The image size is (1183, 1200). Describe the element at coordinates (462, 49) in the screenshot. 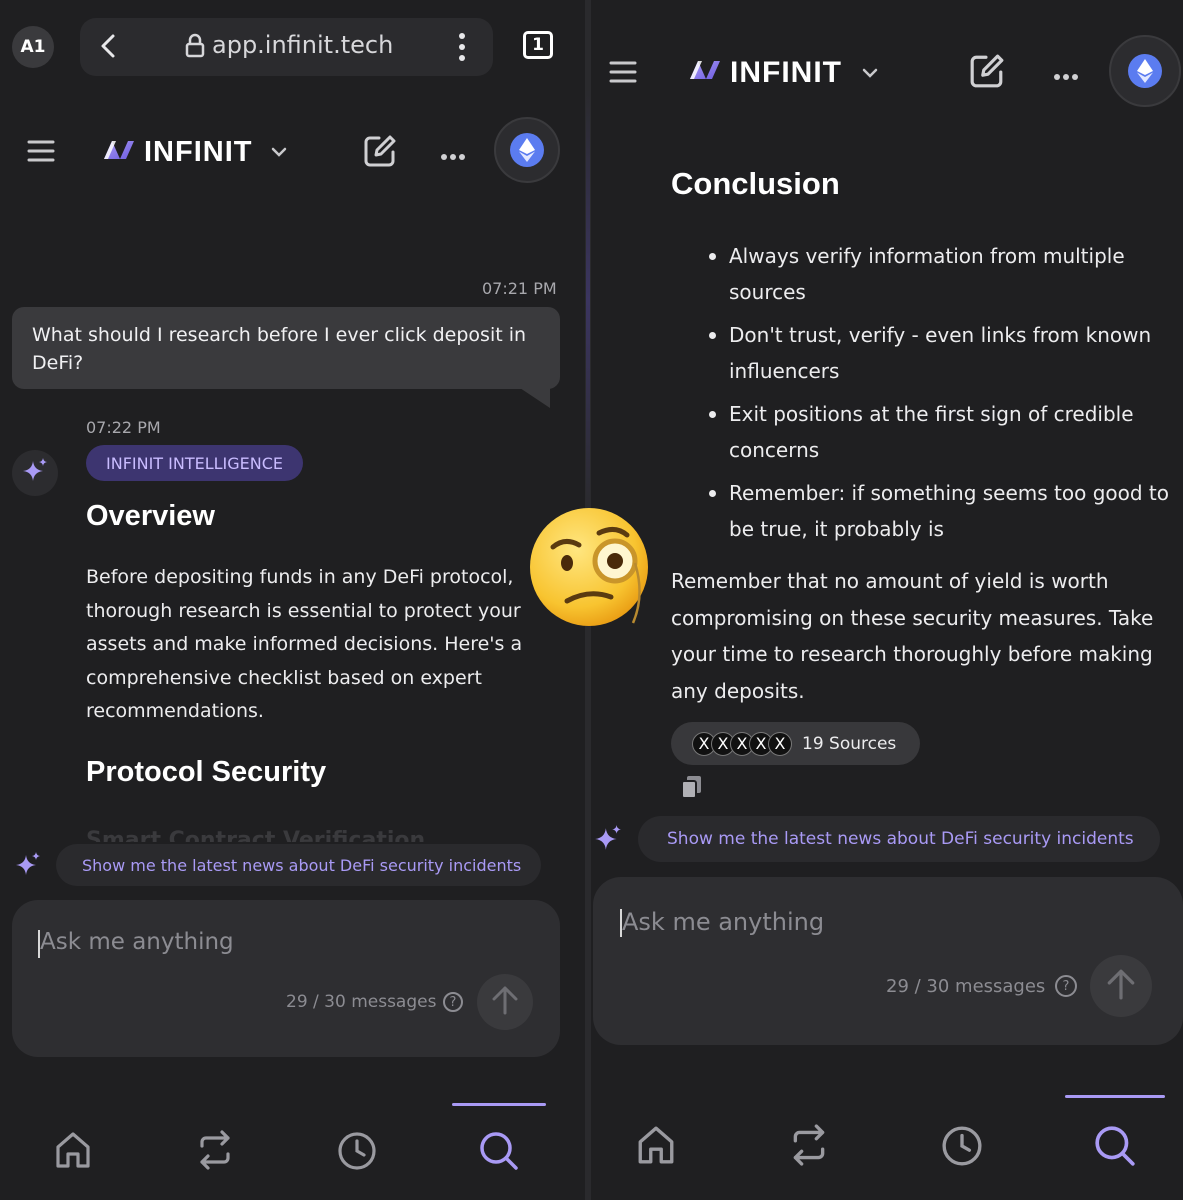

I see `browser-menu-icon` at that location.